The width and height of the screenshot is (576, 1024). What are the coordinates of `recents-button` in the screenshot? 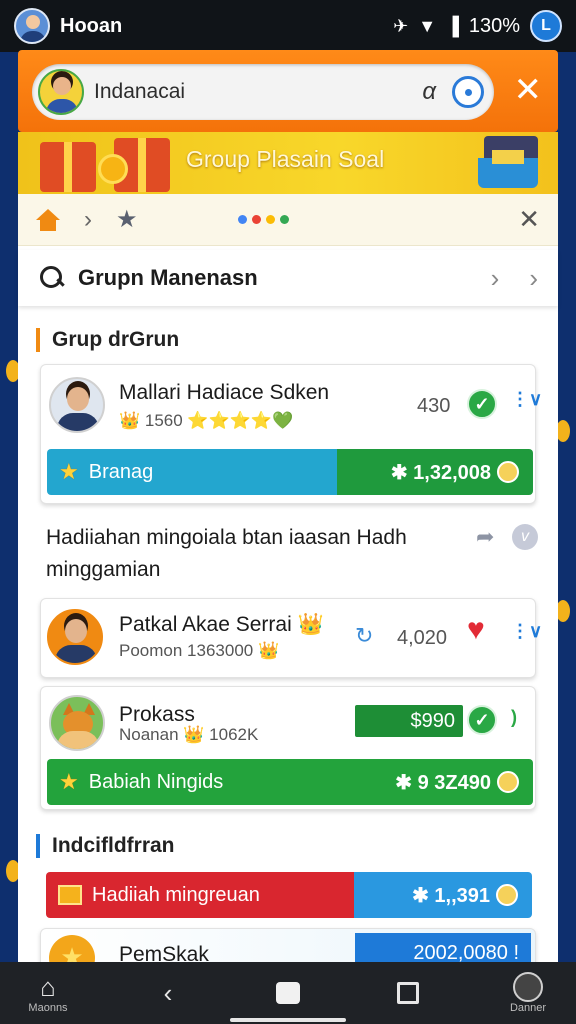 It's located at (408, 993).